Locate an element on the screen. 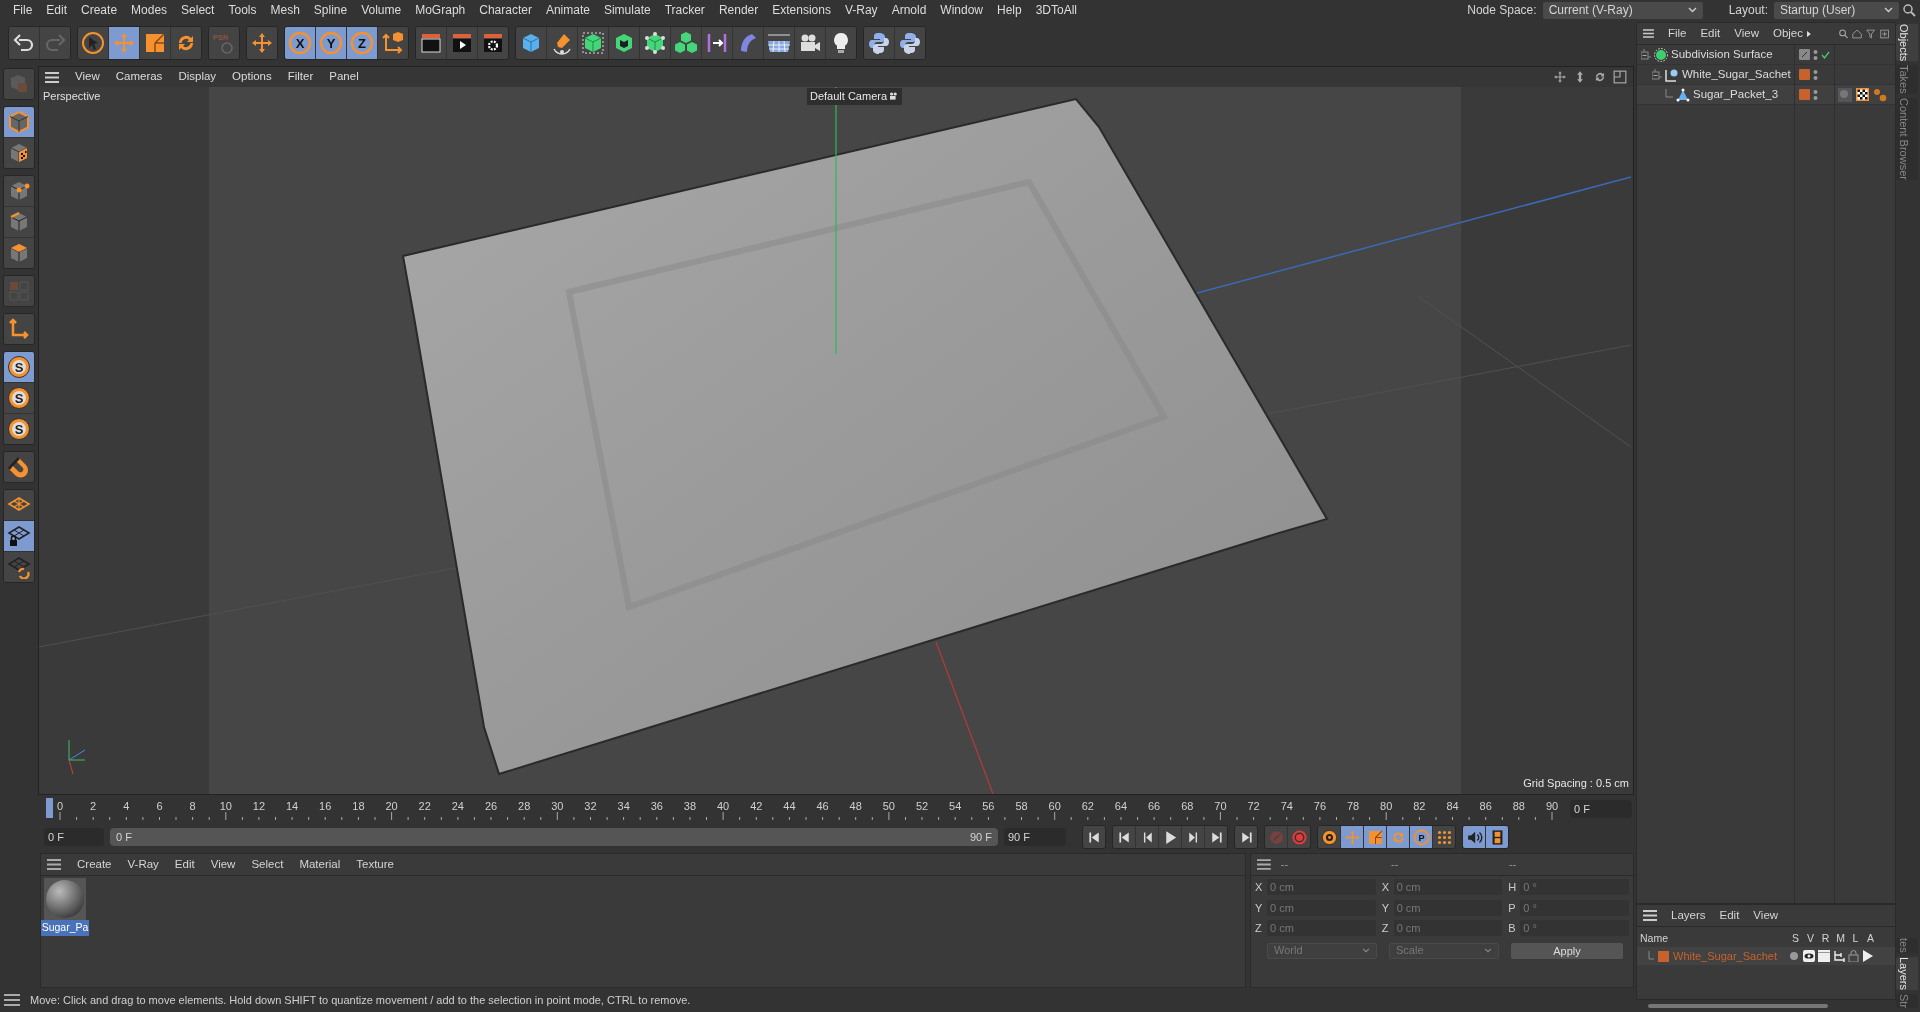 The height and width of the screenshot is (1012, 1920). undo-button is located at coordinates (24, 43).